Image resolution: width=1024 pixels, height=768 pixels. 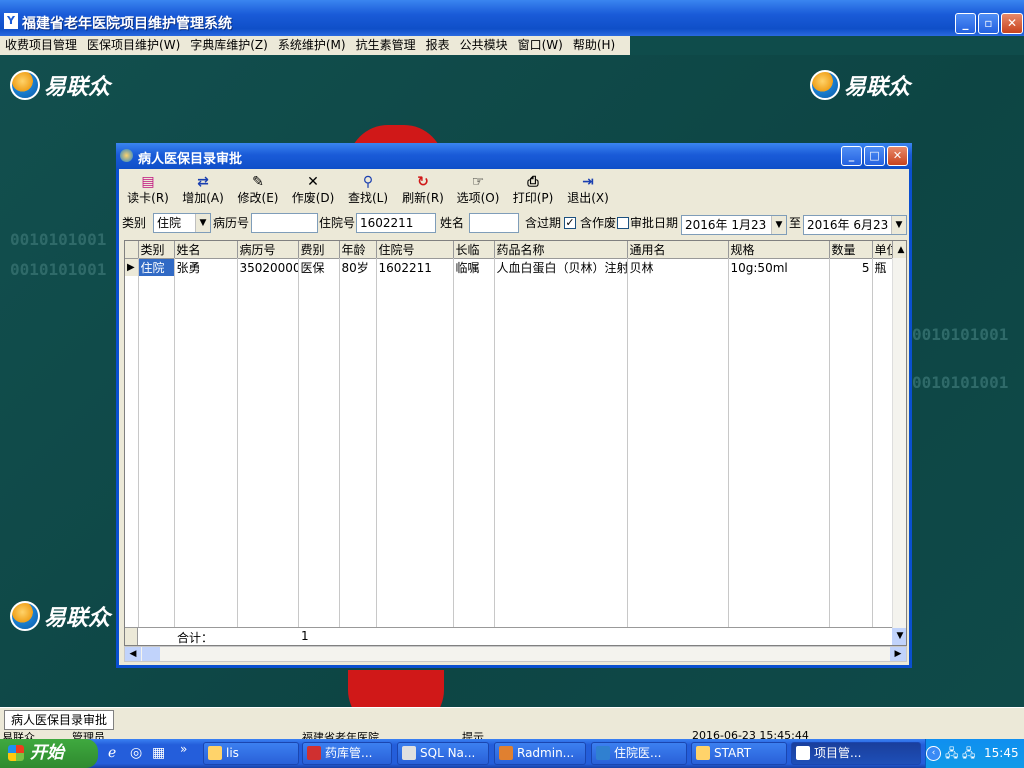 What do you see at coordinates (156, 267) in the screenshot?
I see `cell-category: 住院` at bounding box center [156, 267].